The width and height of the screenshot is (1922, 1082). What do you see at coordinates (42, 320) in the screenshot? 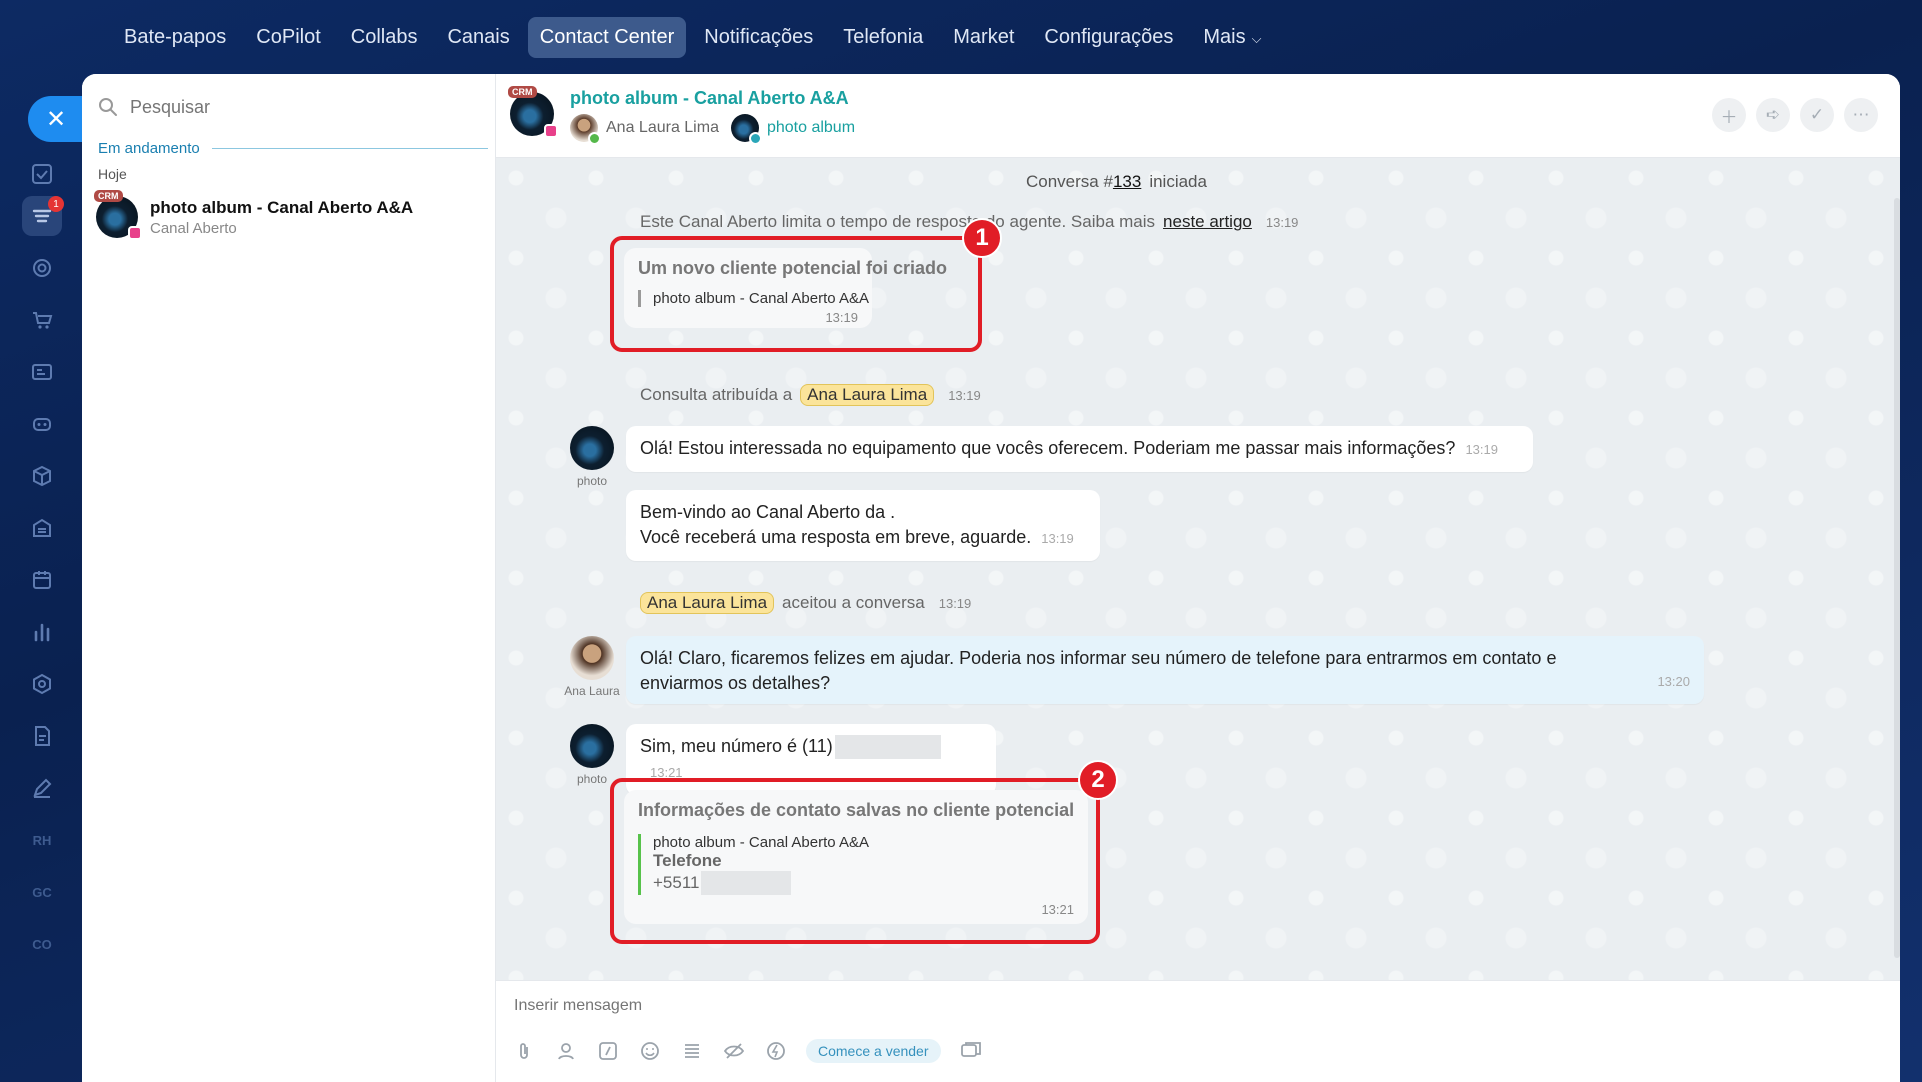
I see `cart-icon` at bounding box center [42, 320].